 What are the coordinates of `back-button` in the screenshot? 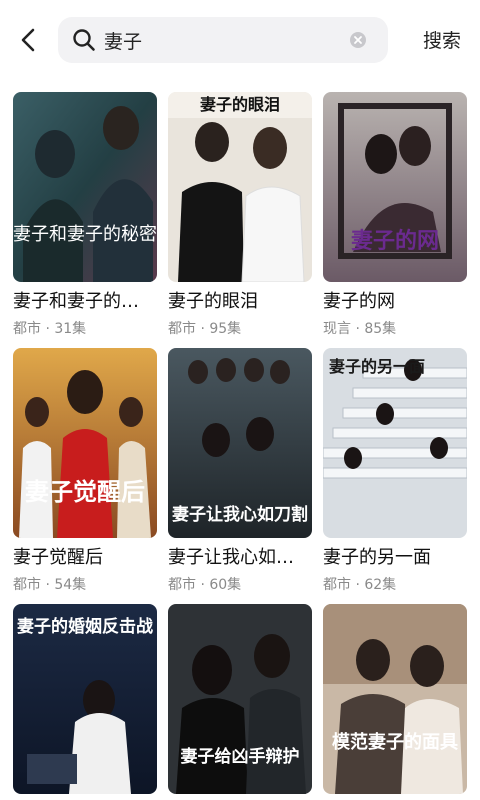 It's located at (29, 40).